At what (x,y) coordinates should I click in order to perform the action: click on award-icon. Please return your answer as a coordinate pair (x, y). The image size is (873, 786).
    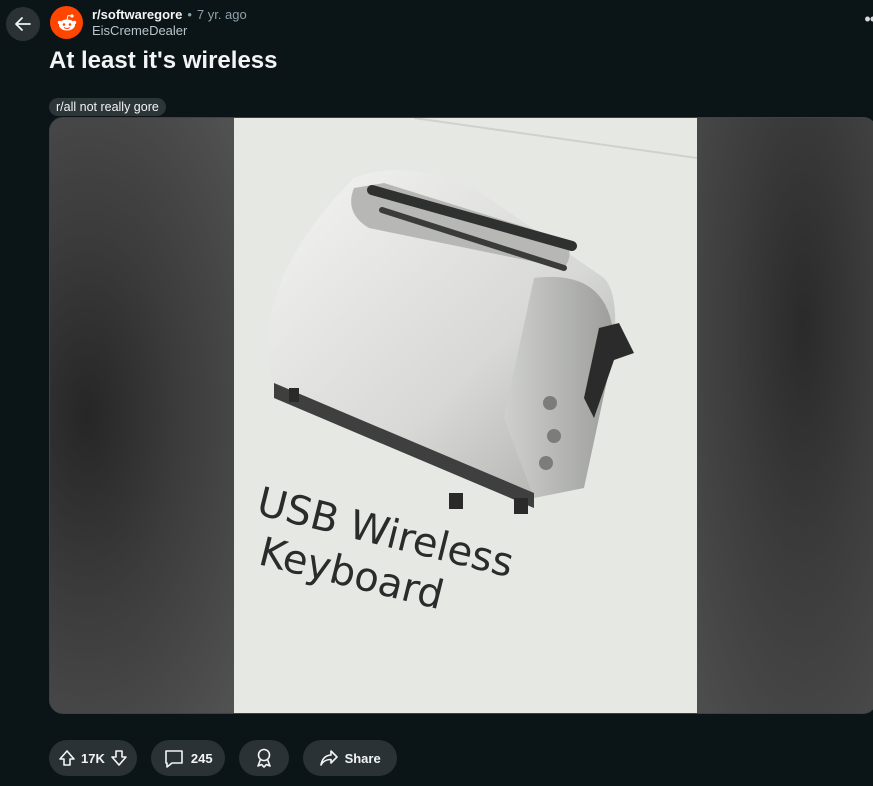
    Looking at the image, I should click on (263, 758).